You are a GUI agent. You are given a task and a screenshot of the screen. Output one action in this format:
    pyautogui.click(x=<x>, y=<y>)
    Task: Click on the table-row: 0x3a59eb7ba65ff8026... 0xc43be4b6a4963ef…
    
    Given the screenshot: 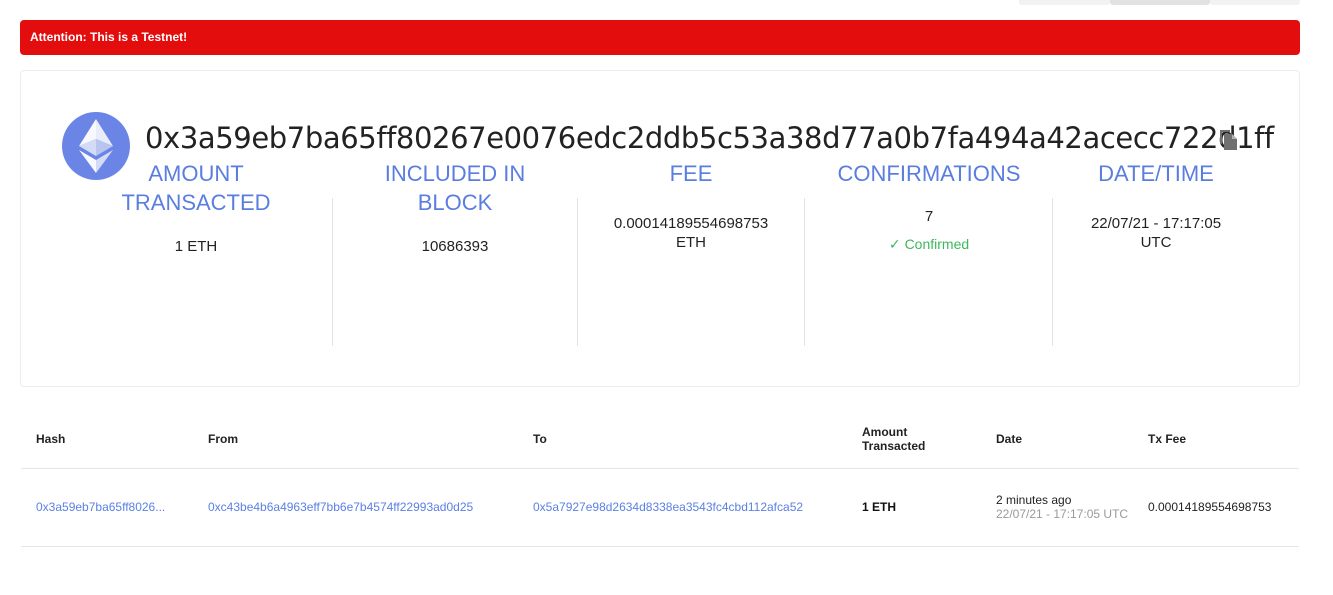 What is the action you would take?
    pyautogui.click(x=660, y=507)
    